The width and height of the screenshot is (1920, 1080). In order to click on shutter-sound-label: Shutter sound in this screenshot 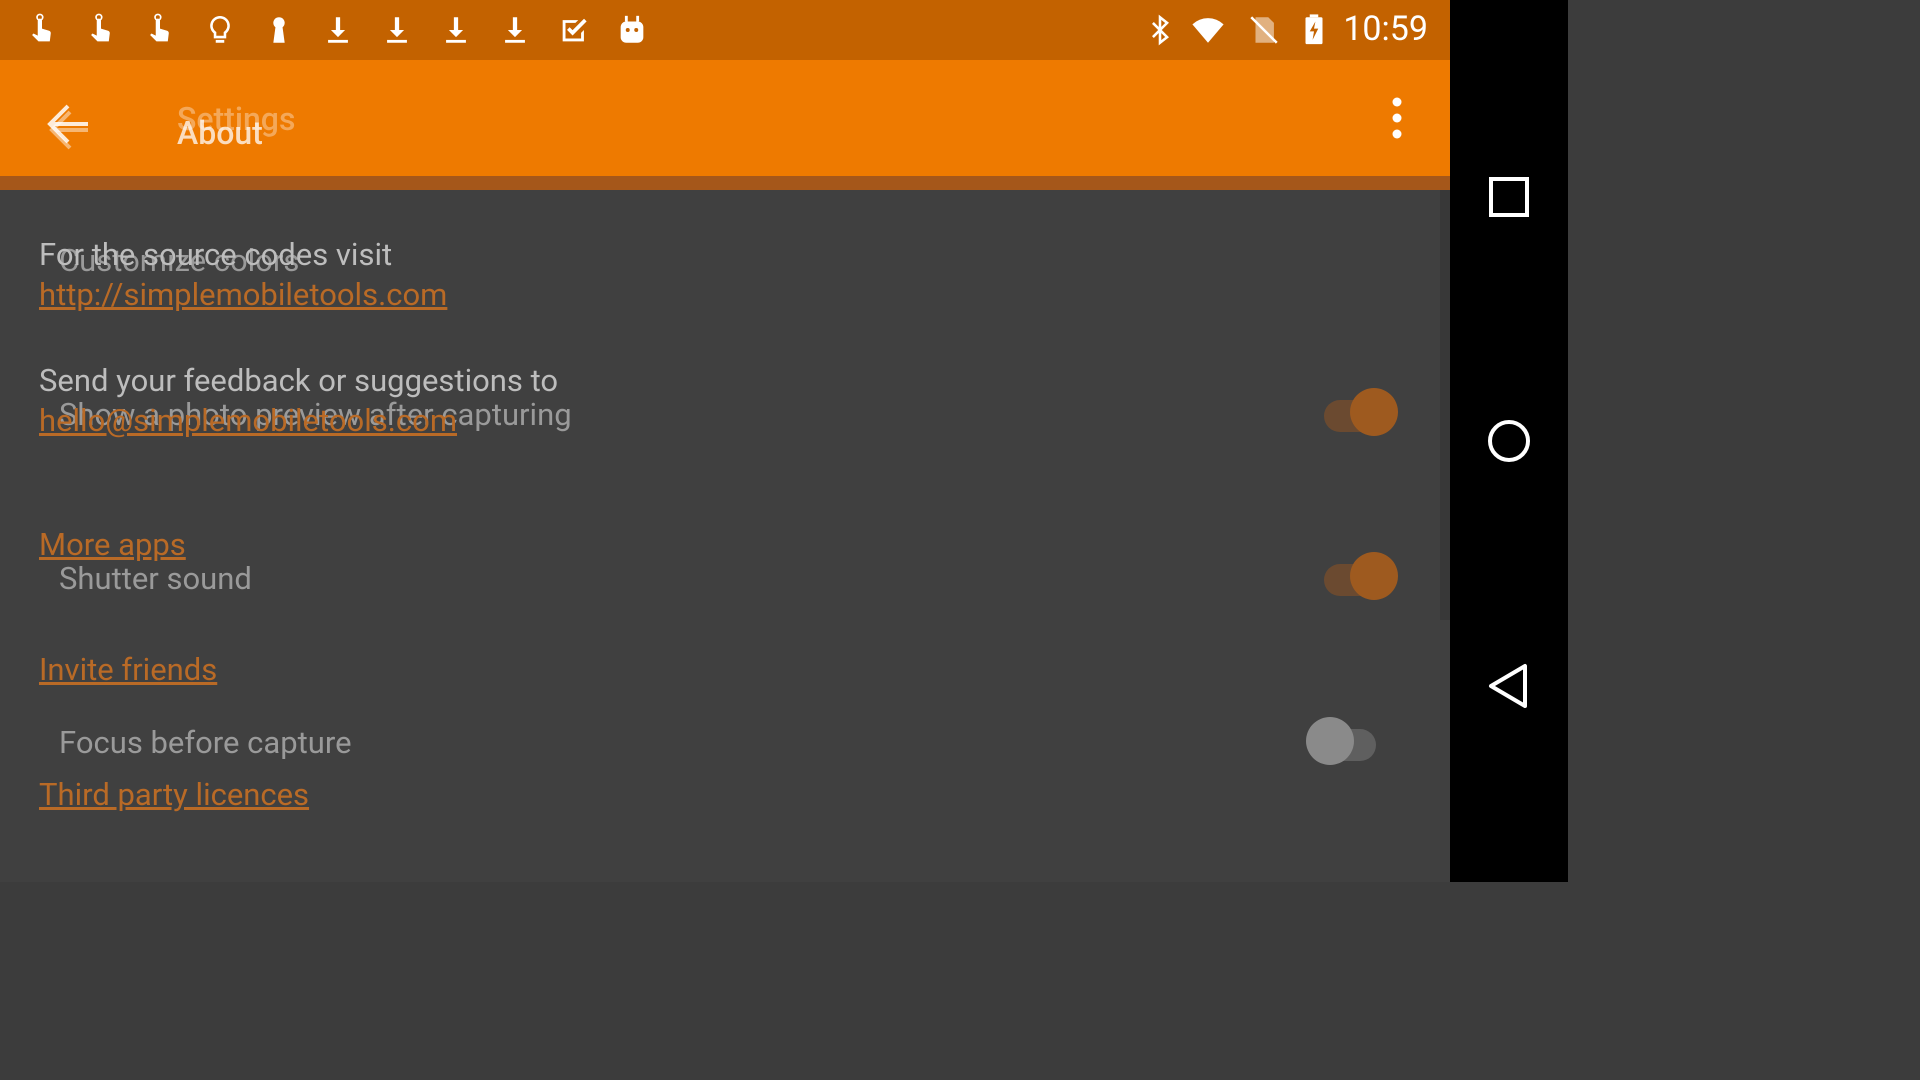, I will do `click(155, 578)`.